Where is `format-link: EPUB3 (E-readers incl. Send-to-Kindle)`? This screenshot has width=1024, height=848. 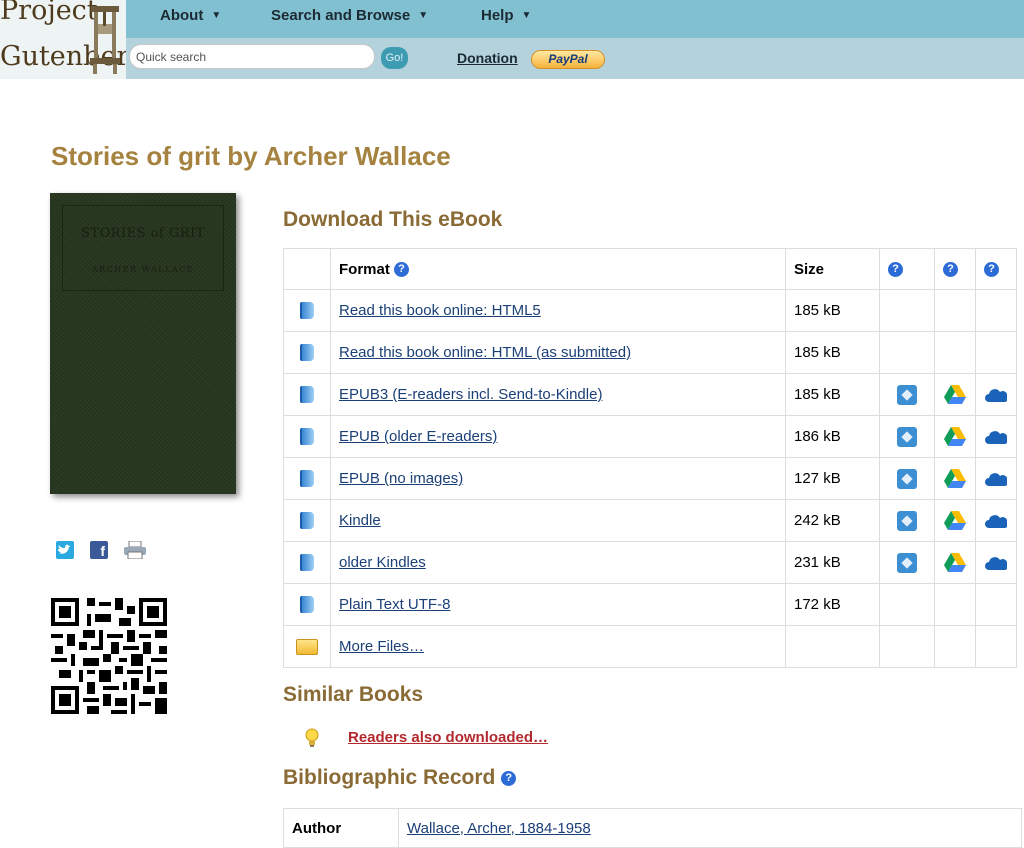 format-link: EPUB3 (E-readers incl. Send-to-Kindle) is located at coordinates (470, 394).